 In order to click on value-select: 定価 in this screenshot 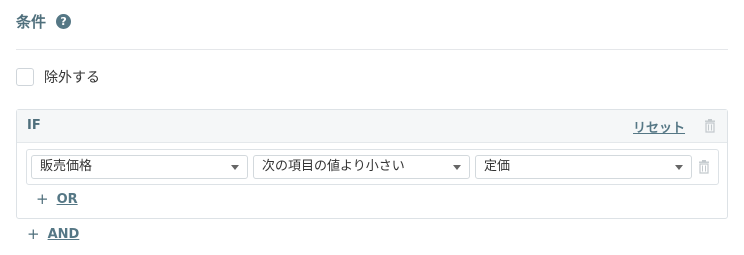, I will do `click(583, 167)`.